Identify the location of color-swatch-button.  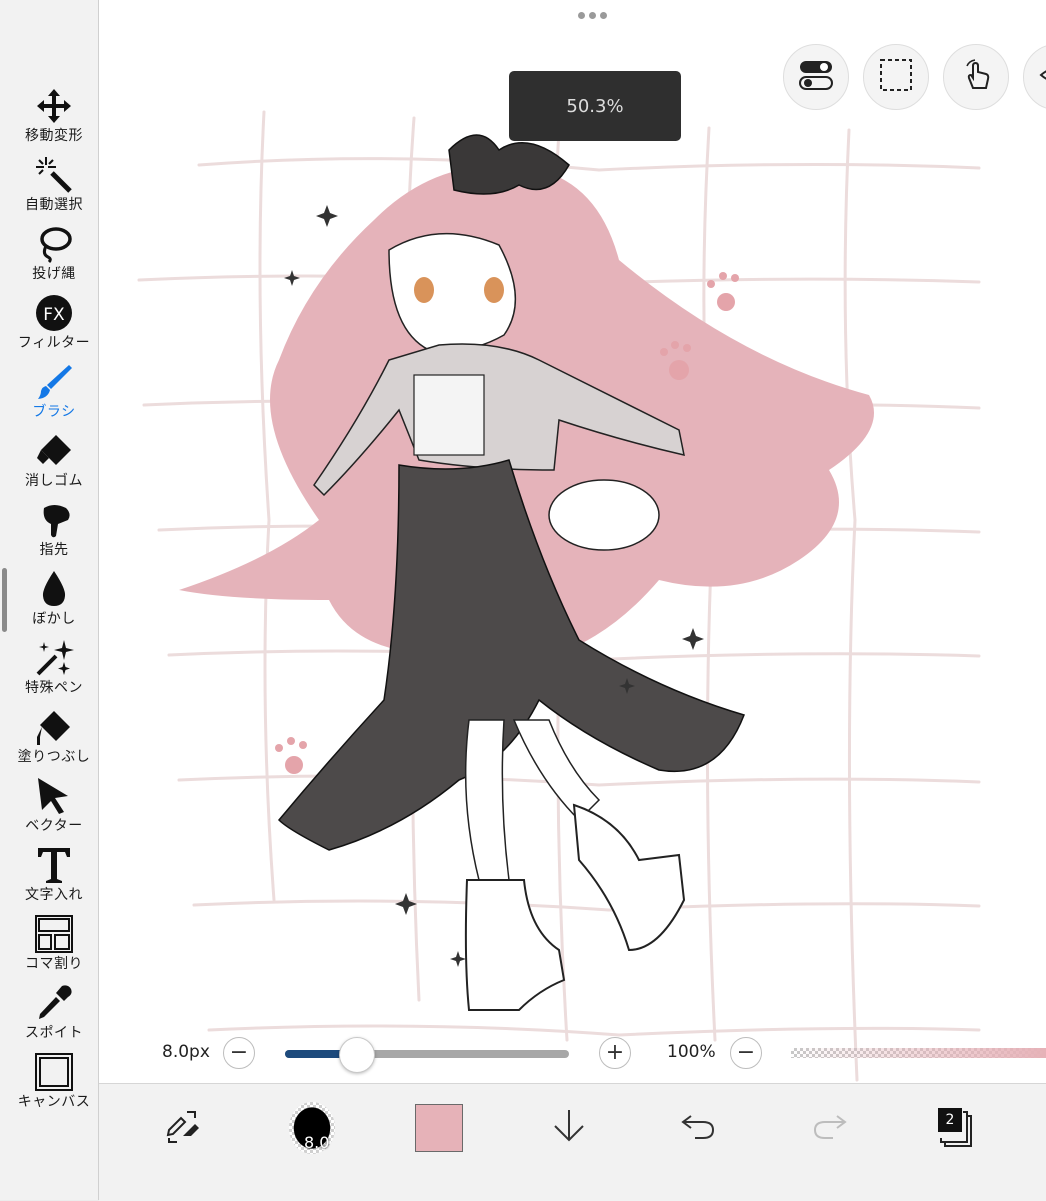
(439, 1128).